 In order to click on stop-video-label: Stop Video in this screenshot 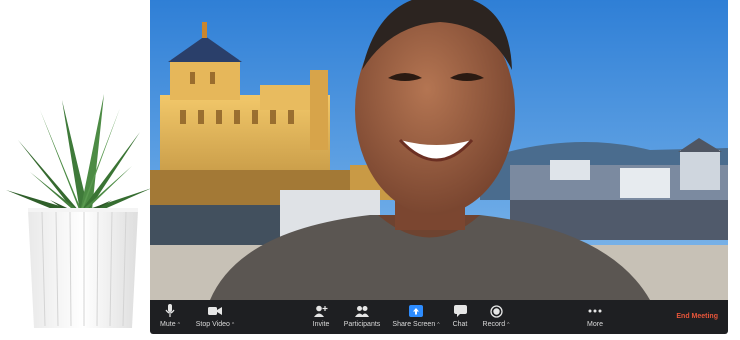, I will do `click(212, 324)`.